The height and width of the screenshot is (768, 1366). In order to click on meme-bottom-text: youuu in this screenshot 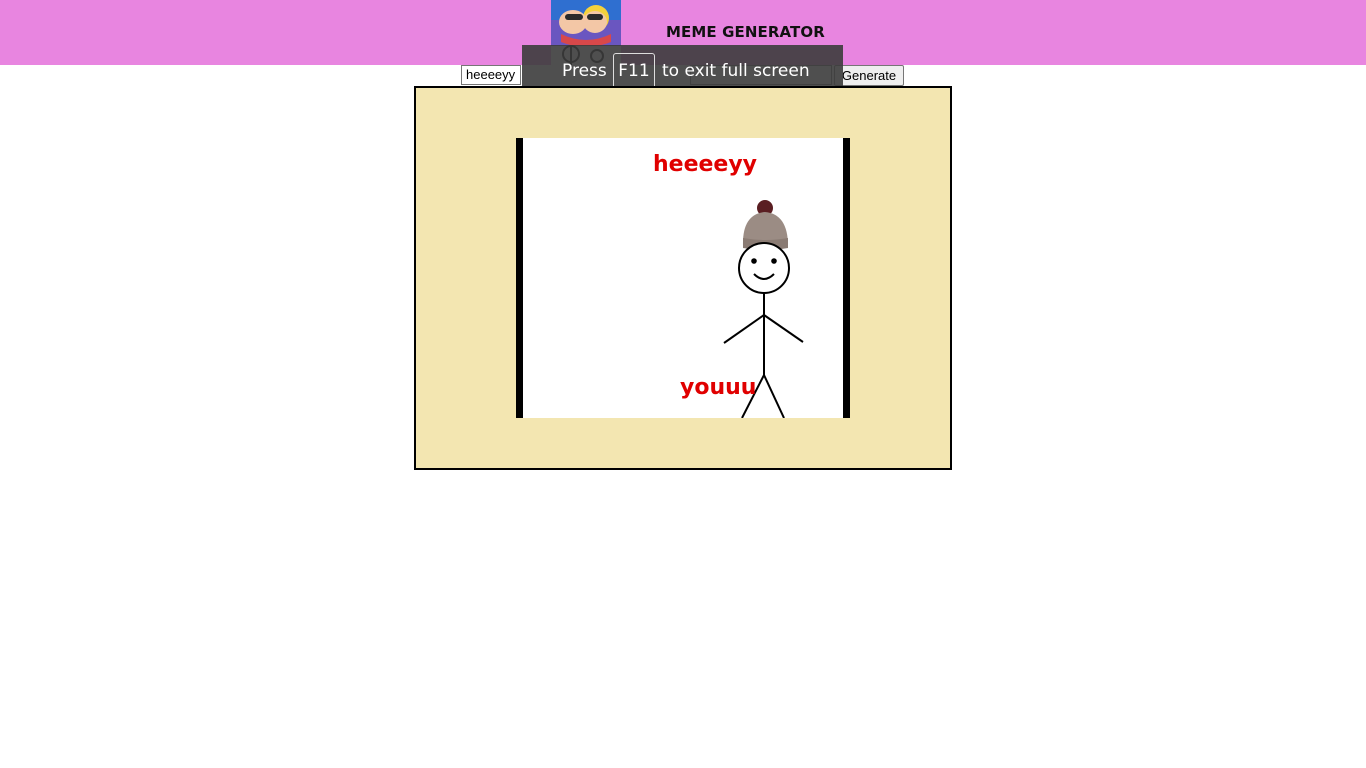, I will do `click(718, 387)`.